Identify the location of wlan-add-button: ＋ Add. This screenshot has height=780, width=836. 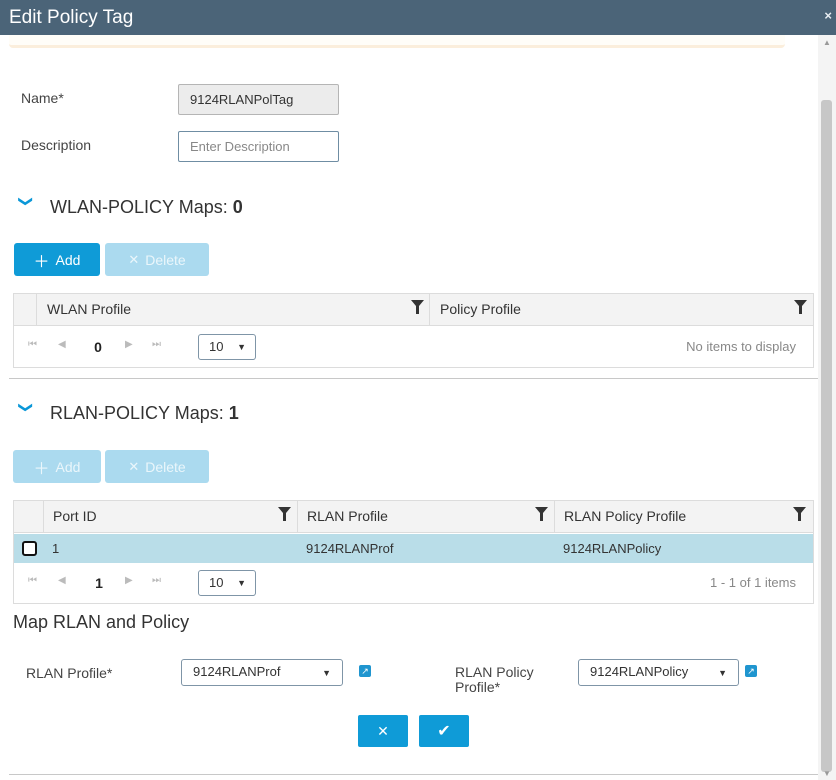
(57, 259).